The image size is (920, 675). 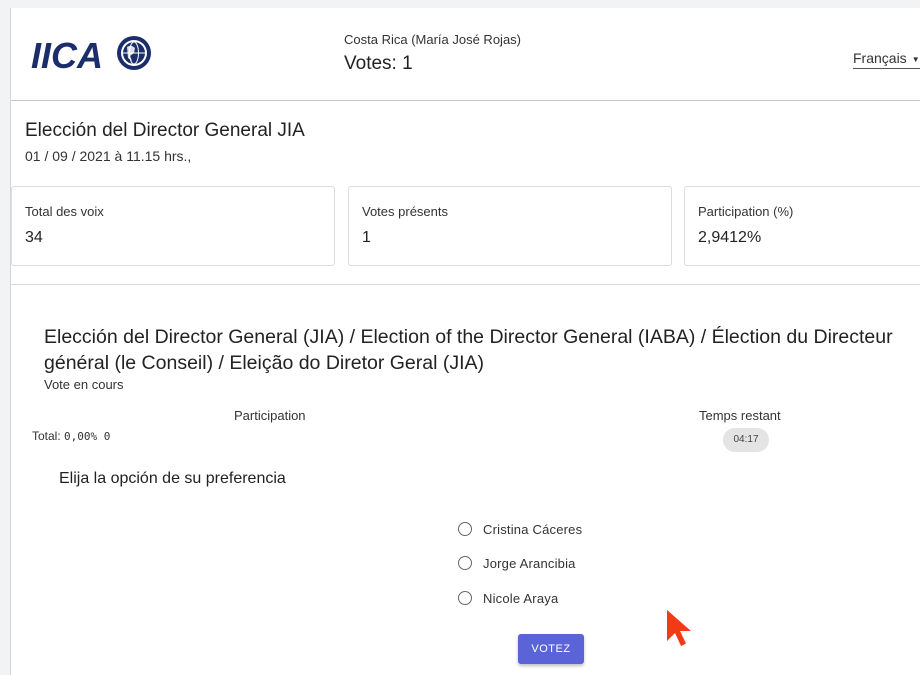 I want to click on language-selector: Français ▼, so click(x=886, y=59).